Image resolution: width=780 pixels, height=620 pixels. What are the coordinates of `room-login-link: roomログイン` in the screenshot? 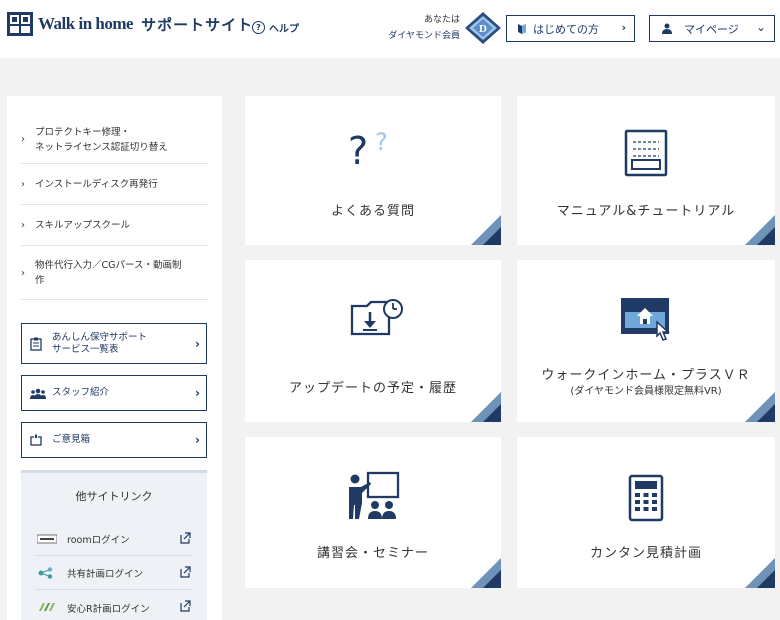 It's located at (114, 539).